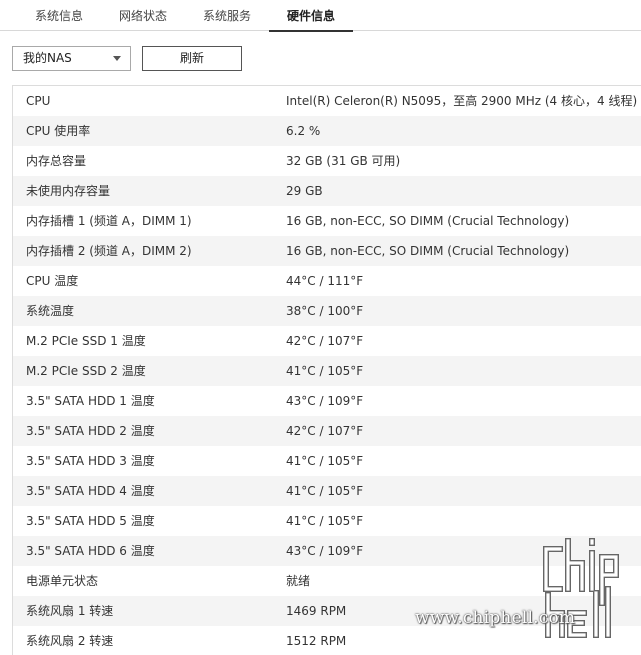 The width and height of the screenshot is (641, 655). I want to click on table-row: 内存总容量 32 GB (31 GB 可用), so click(327, 161).